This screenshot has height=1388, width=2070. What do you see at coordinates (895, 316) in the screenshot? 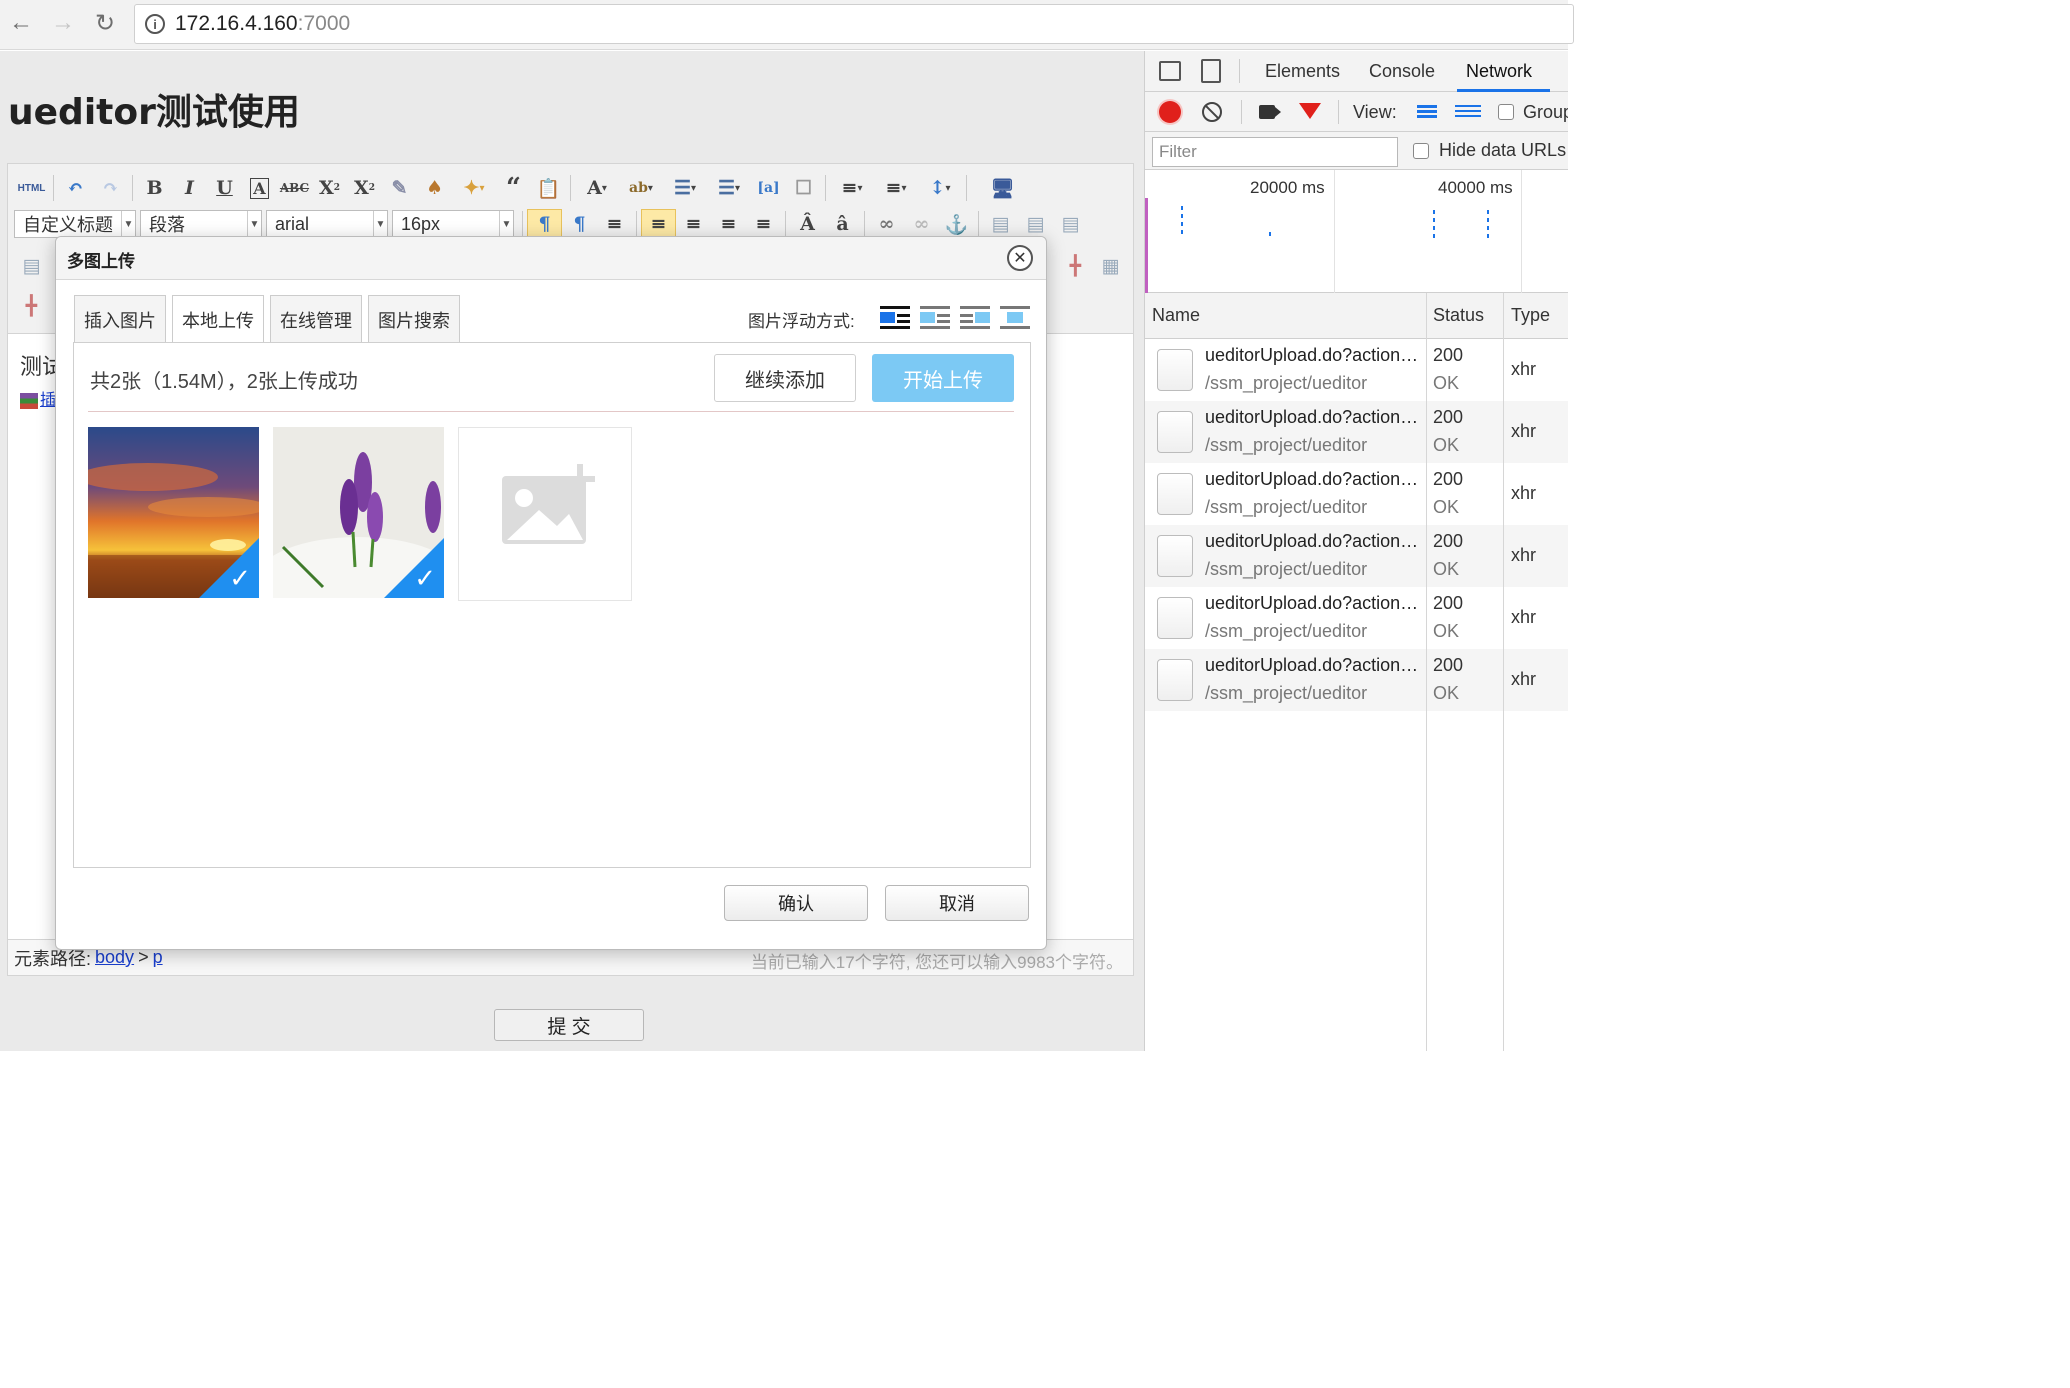
I see `float-none-icon` at bounding box center [895, 316].